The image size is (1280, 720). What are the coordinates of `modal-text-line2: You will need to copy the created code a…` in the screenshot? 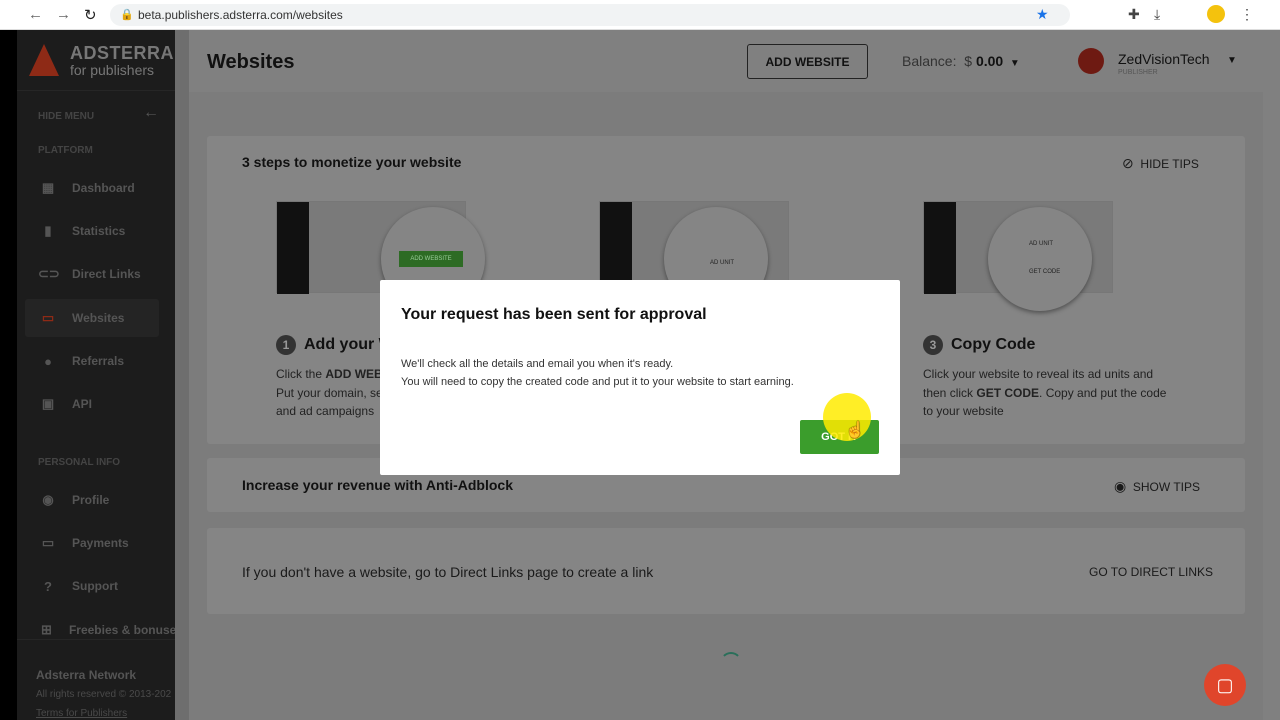 It's located at (597, 382).